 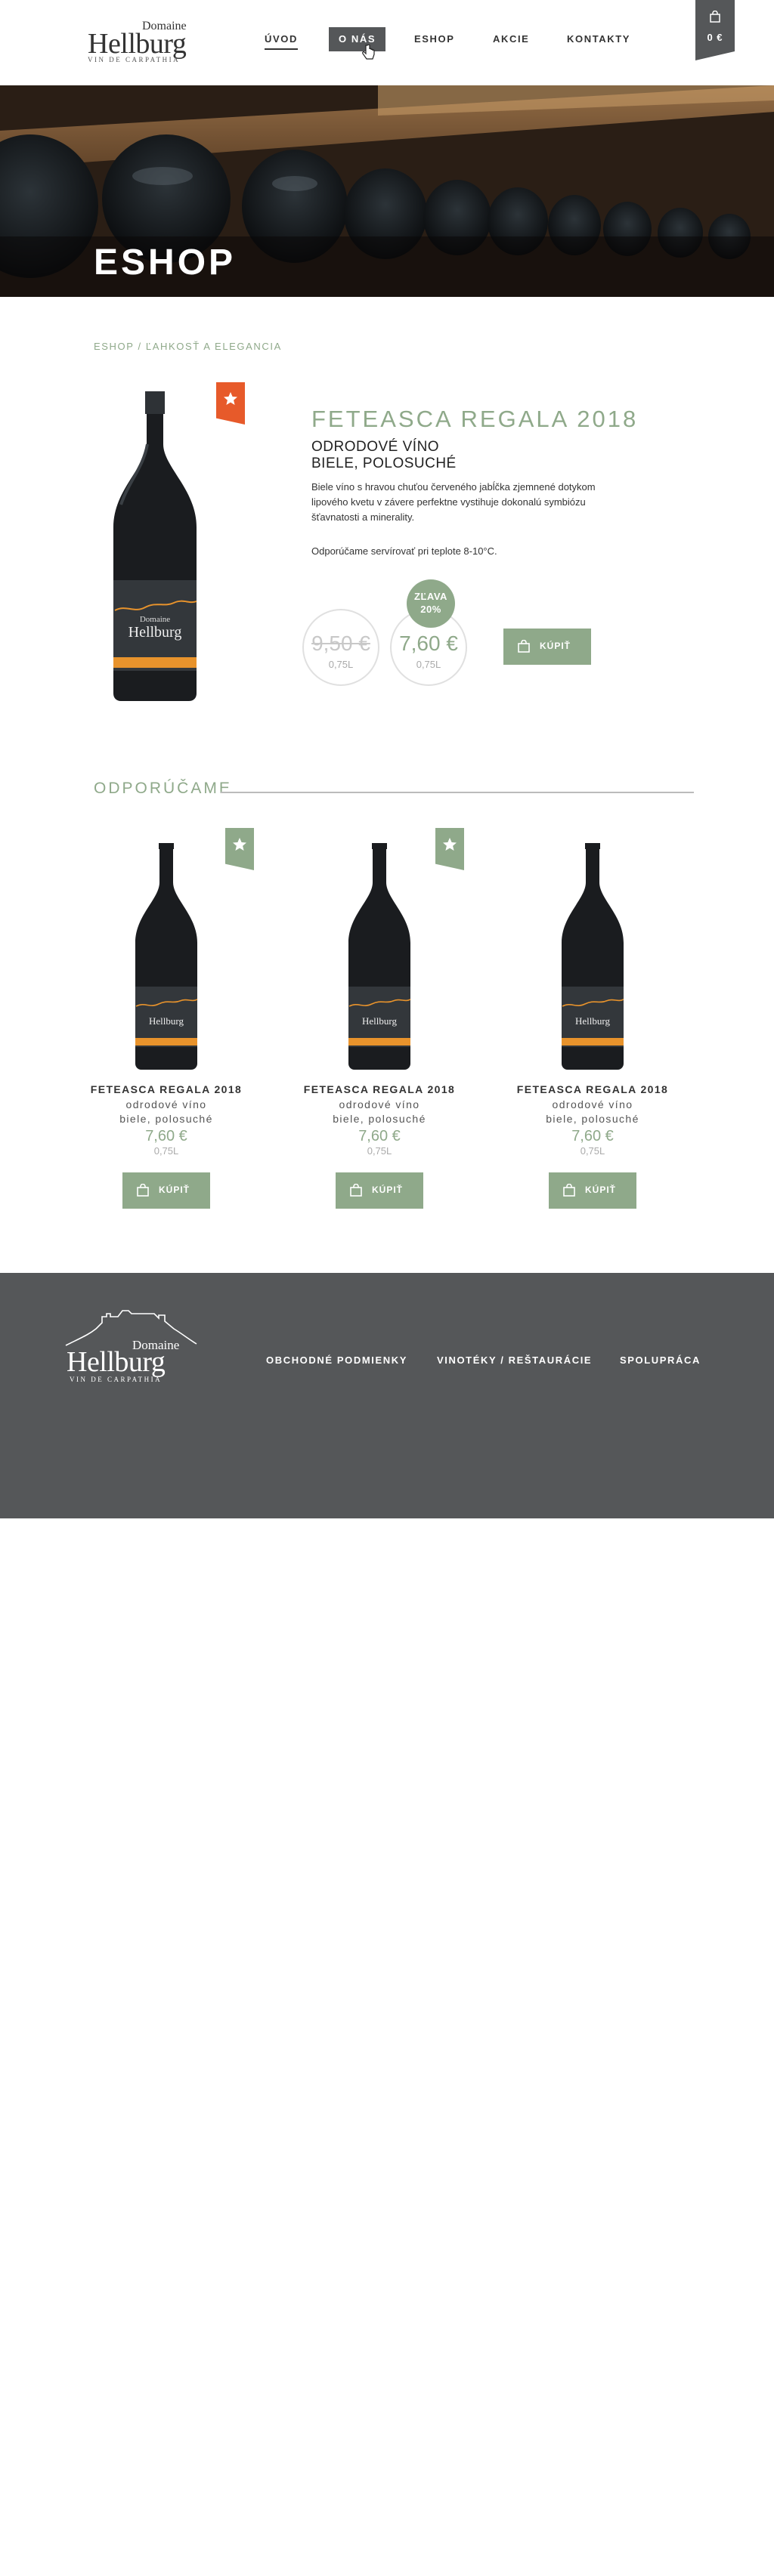 What do you see at coordinates (116, 1362) in the screenshot?
I see `footer-logo-hellburg: Hellburg` at bounding box center [116, 1362].